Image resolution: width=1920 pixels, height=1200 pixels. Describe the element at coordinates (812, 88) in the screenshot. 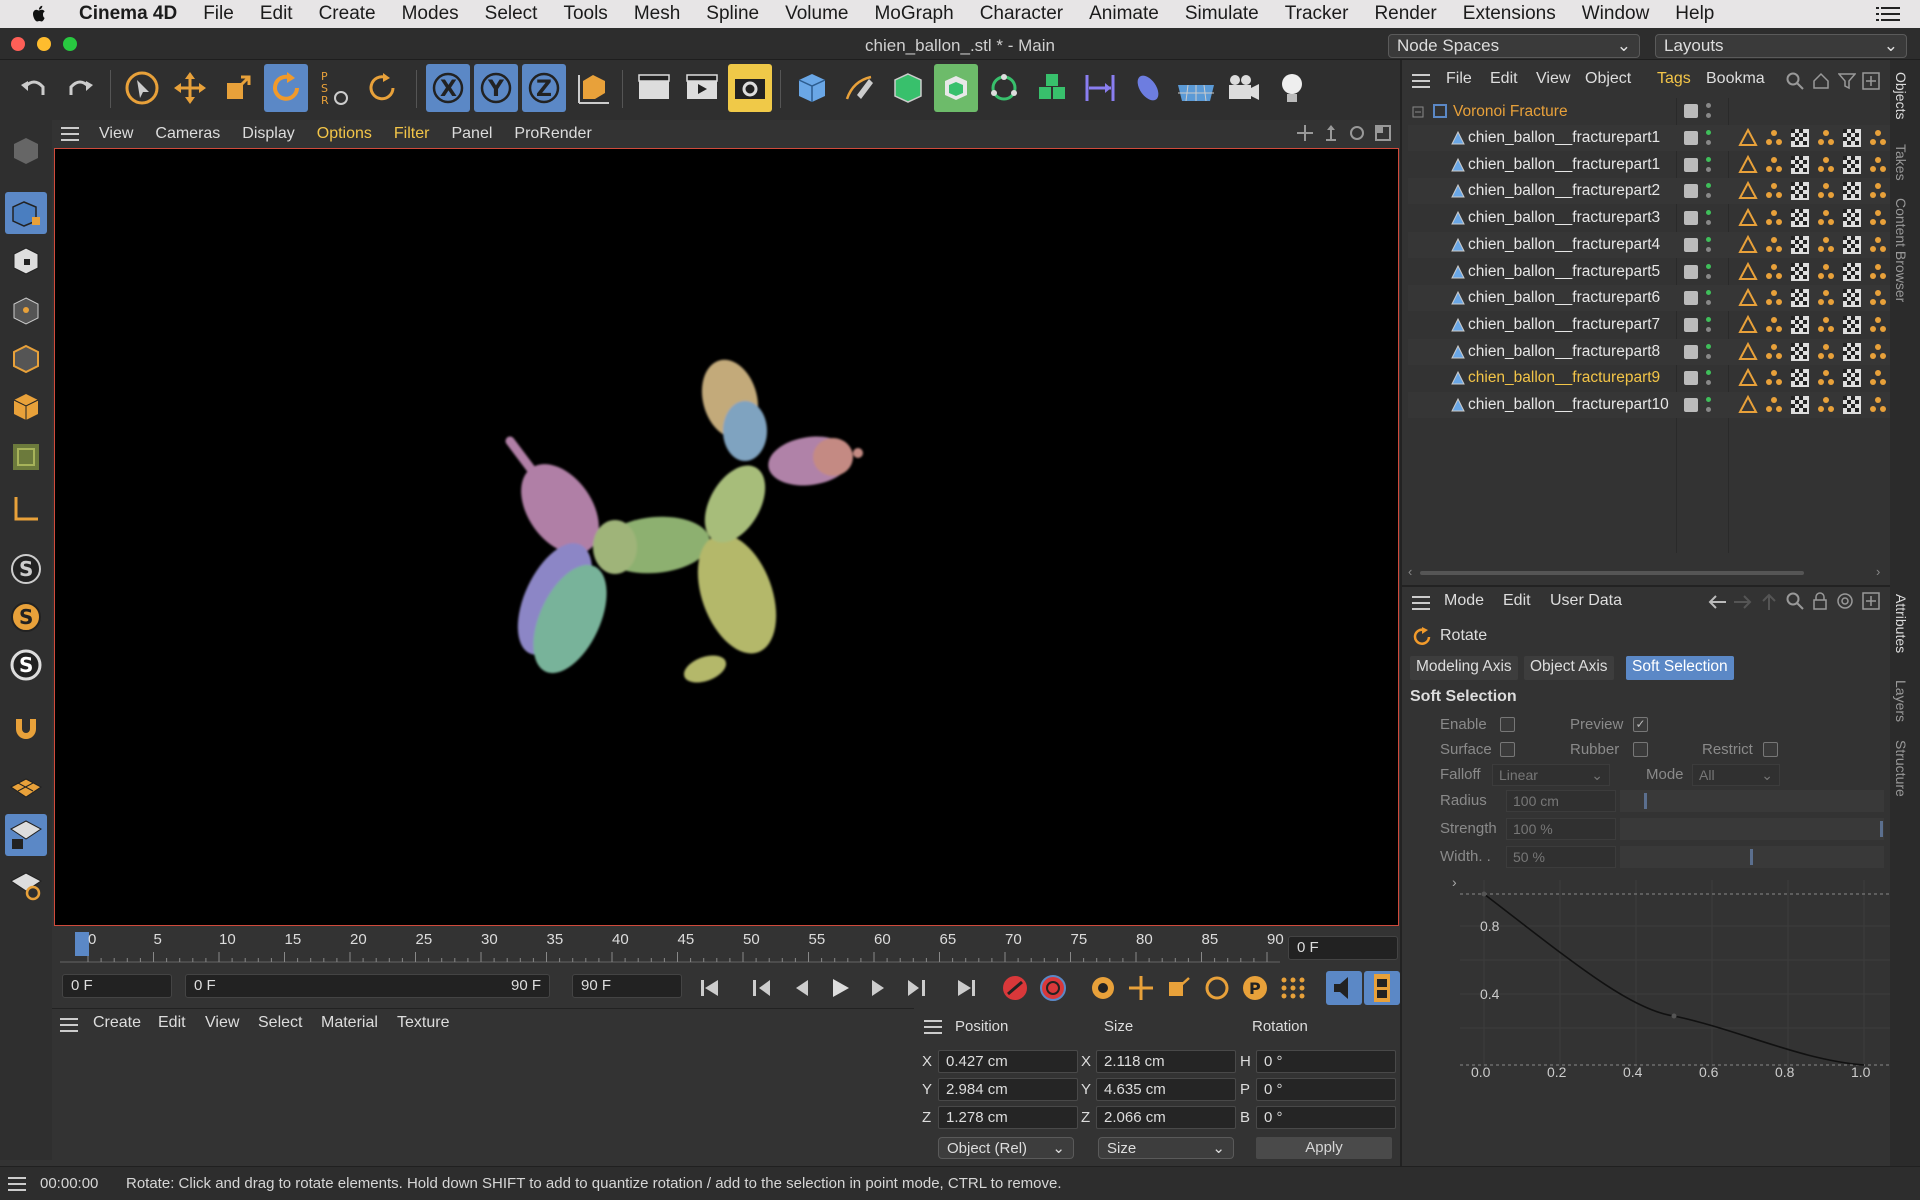

I see `cube-object-button` at that location.